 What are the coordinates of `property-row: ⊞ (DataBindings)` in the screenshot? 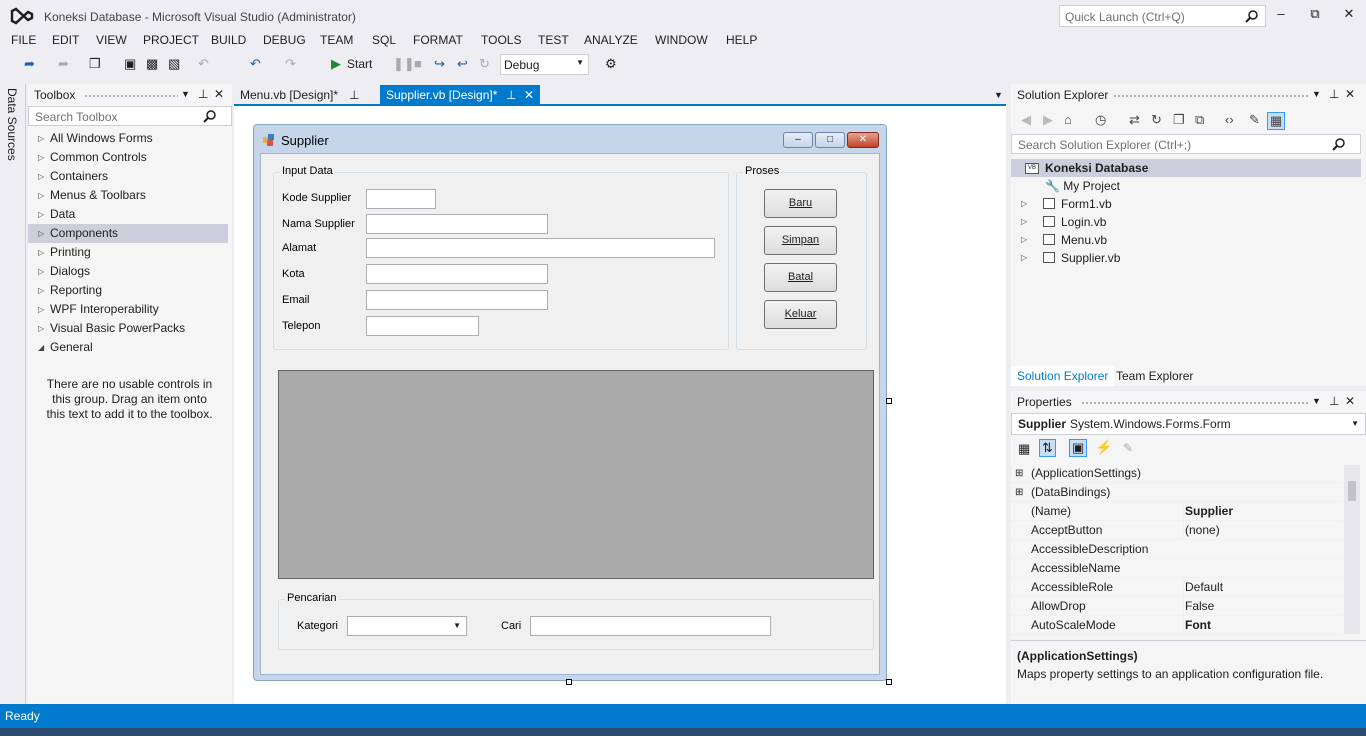 It's located at (1176, 492).